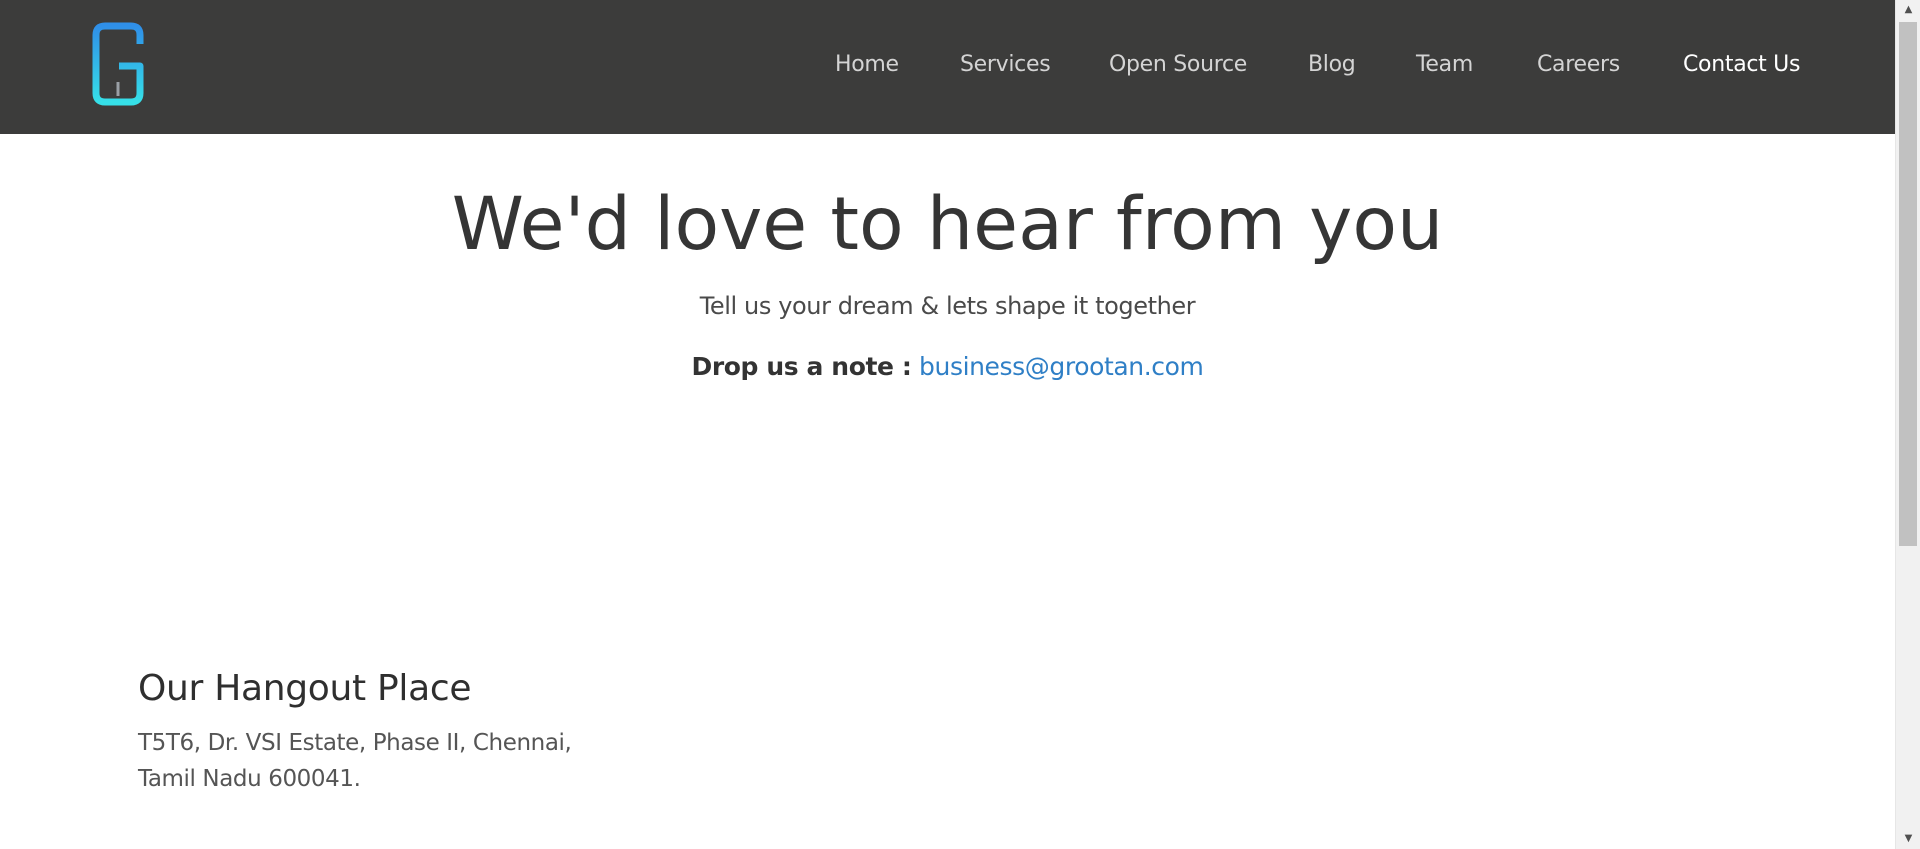  Describe the element at coordinates (1908, 284) in the screenshot. I see `scrollbar-thumb` at that location.